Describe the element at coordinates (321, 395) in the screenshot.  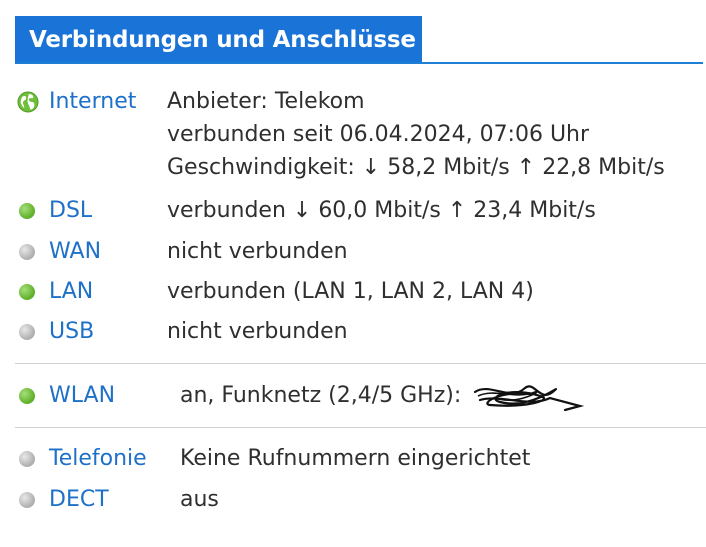
I see `wlan-status: an, Funknetz (2,4/5 GHz):` at that location.